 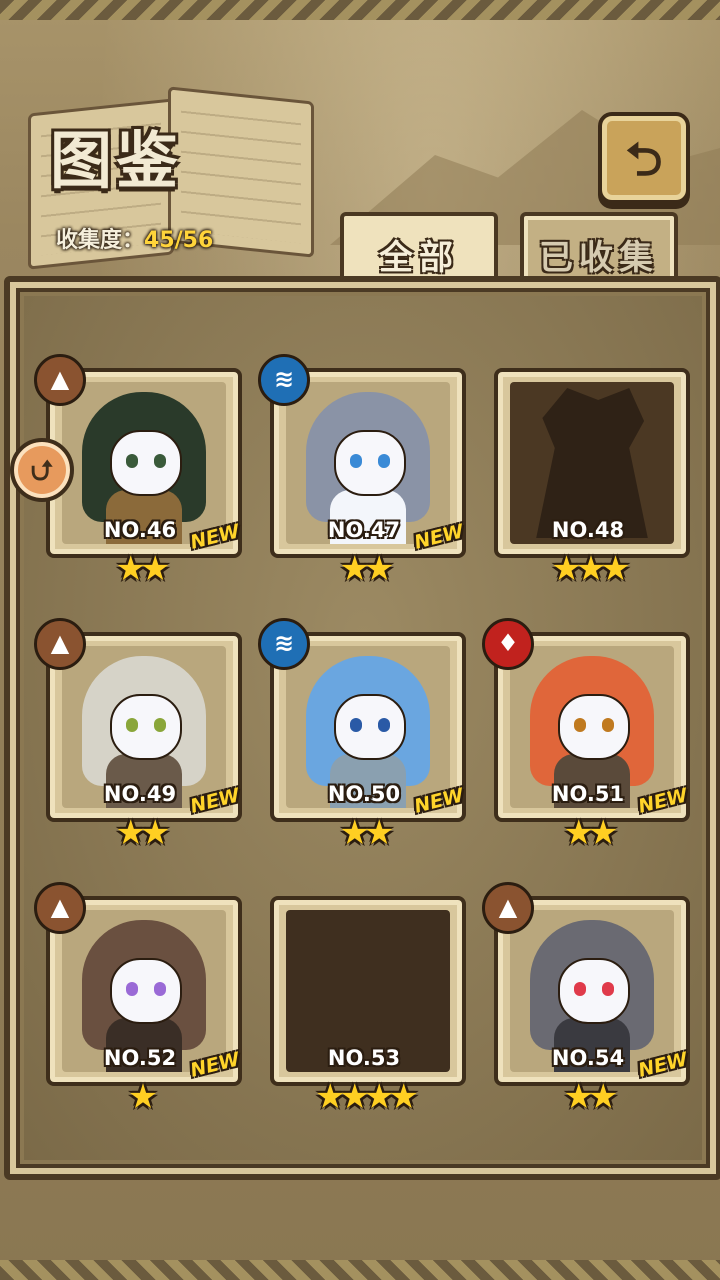 I want to click on back-button: ⮌, so click(x=644, y=158).